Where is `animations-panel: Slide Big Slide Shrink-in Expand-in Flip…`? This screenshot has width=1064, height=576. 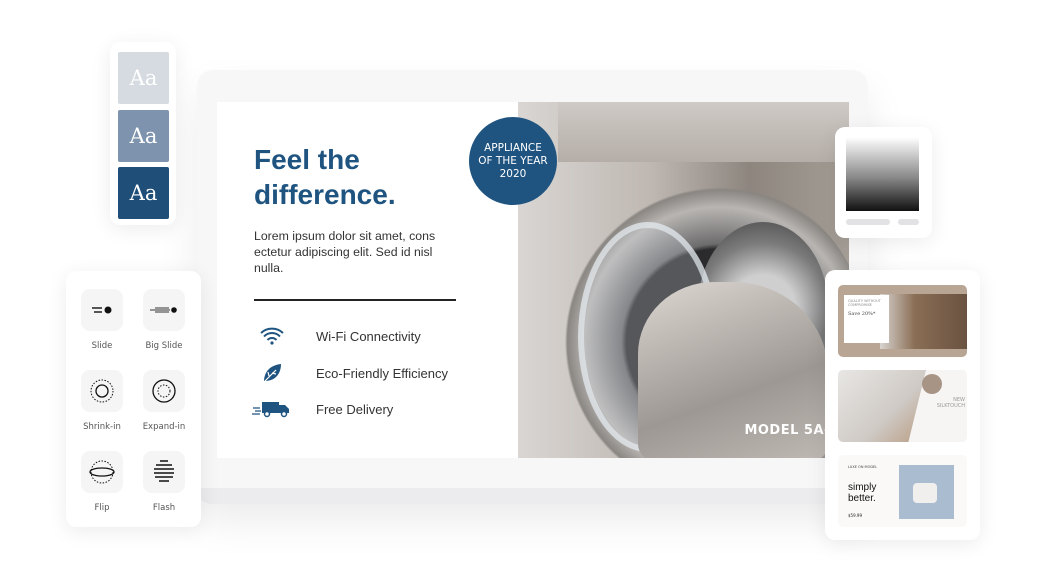
animations-panel: Slide Big Slide Shrink-in Expand-in Flip… is located at coordinates (133, 399).